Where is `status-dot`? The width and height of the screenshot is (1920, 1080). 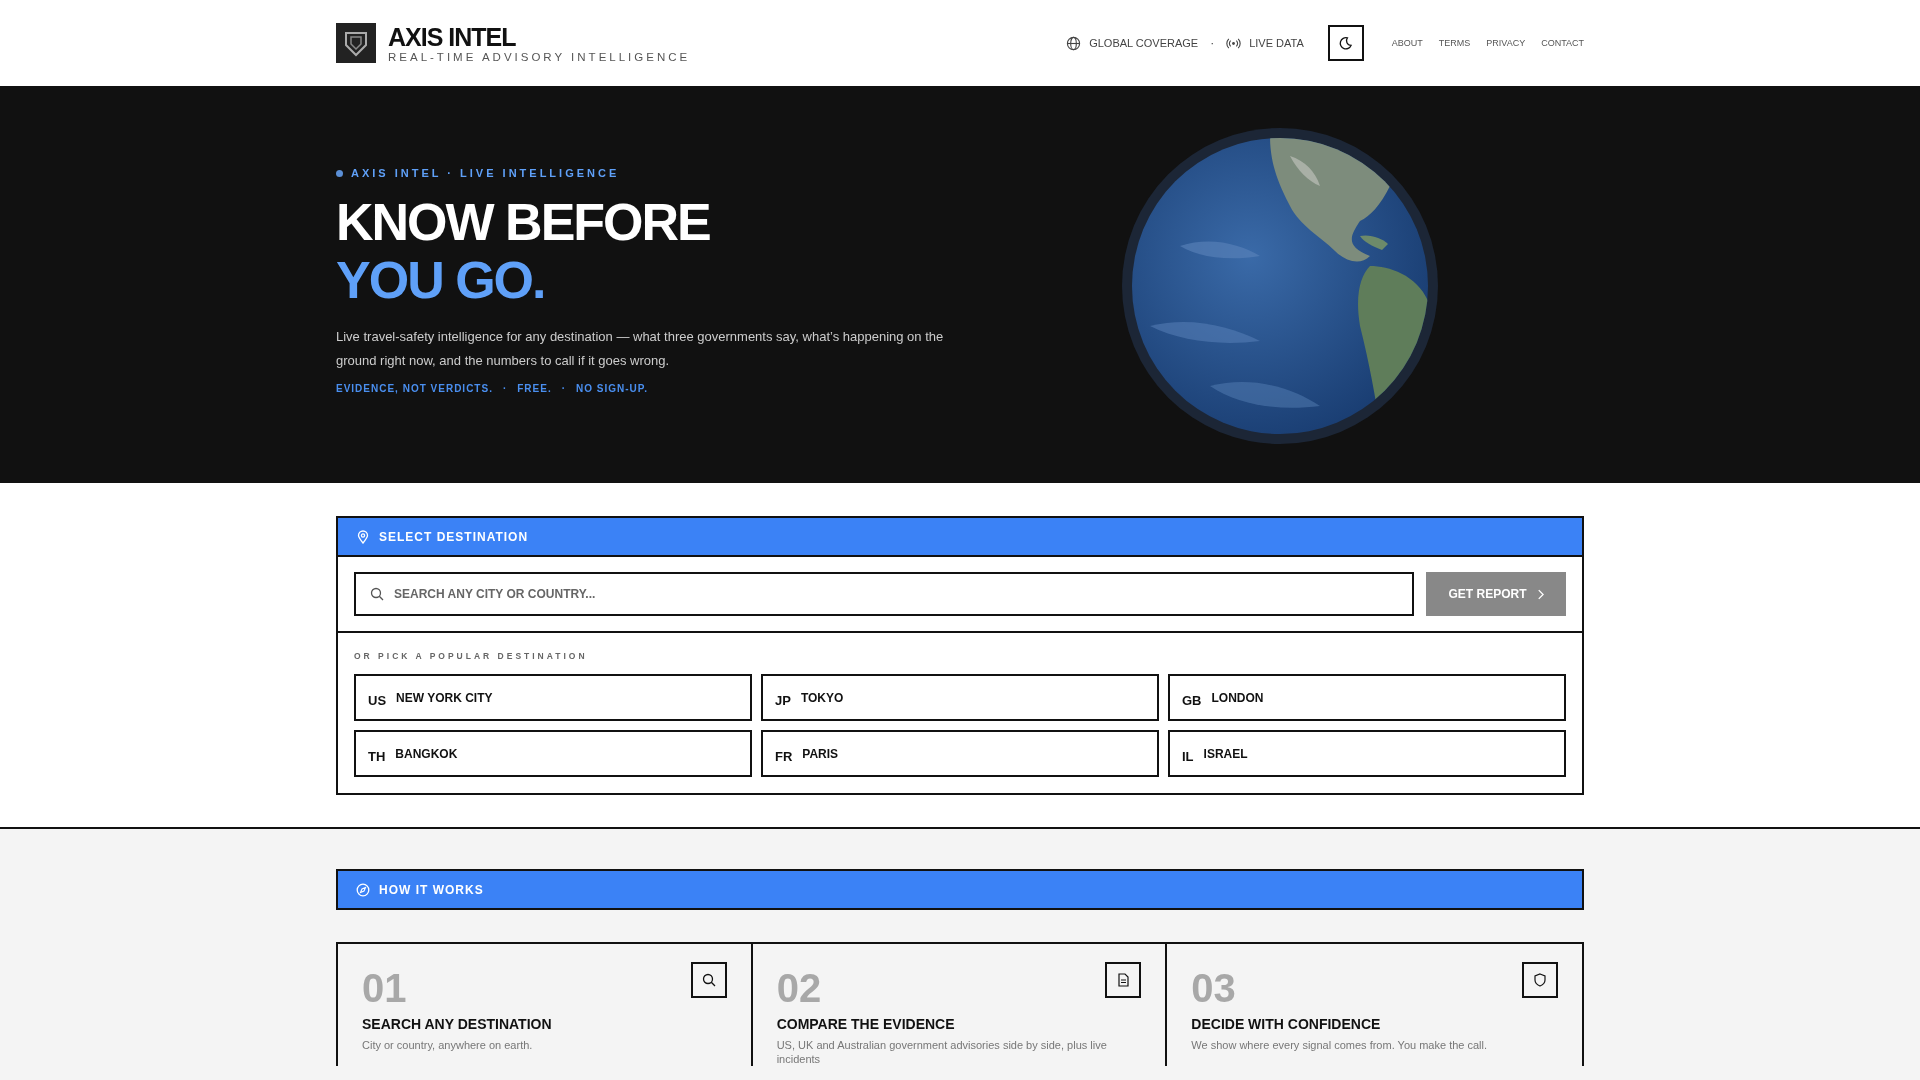
status-dot is located at coordinates (339, 173).